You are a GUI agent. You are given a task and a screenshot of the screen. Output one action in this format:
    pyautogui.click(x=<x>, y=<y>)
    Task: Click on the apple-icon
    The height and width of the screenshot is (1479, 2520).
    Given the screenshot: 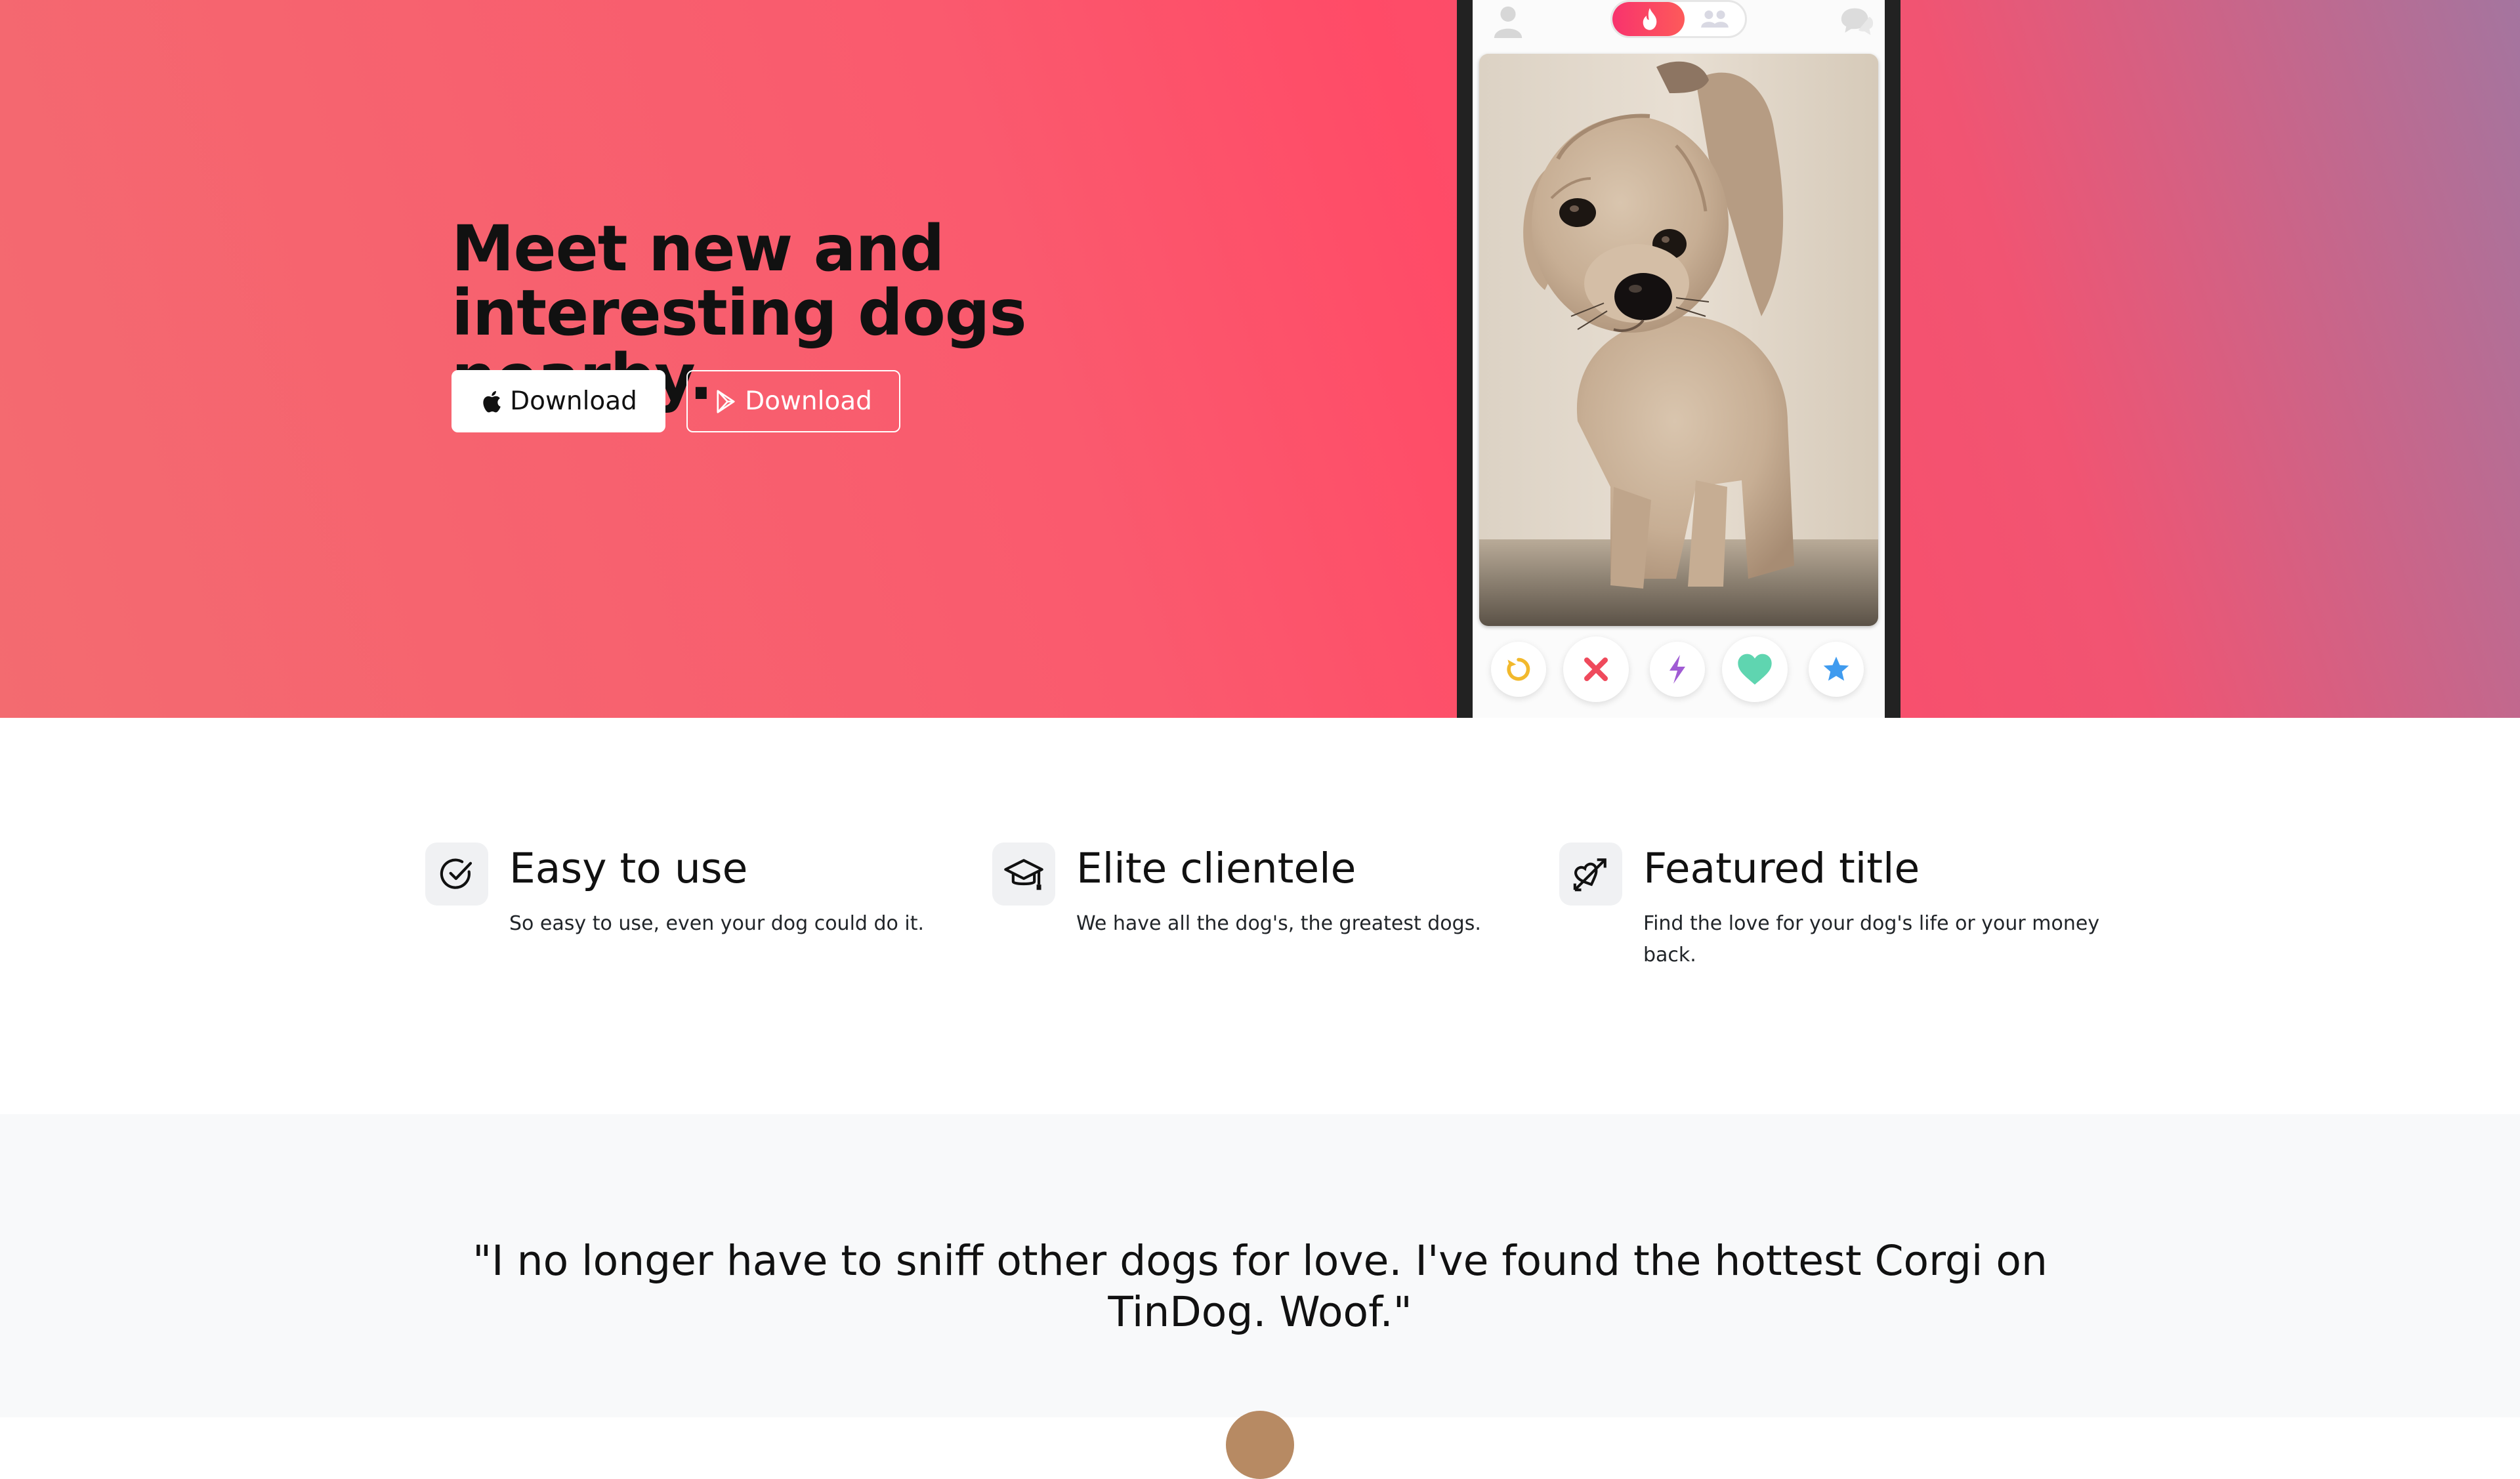 What is the action you would take?
    pyautogui.click(x=492, y=401)
    